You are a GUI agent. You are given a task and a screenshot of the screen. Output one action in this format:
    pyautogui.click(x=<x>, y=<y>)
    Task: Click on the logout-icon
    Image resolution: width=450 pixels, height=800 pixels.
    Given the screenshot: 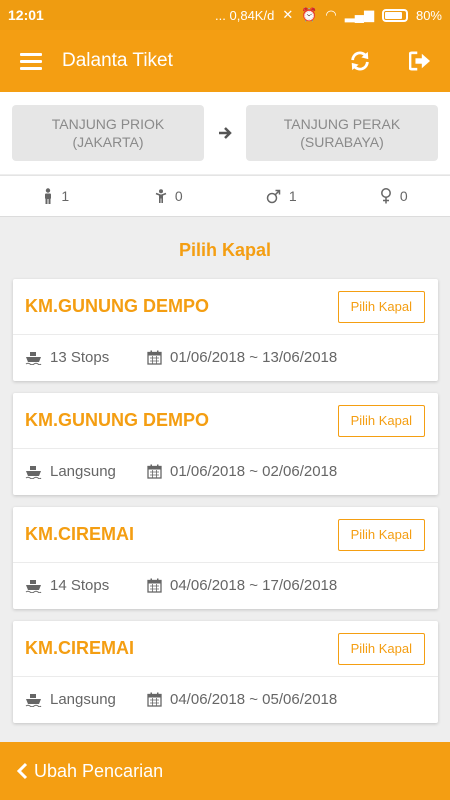 What is the action you would take?
    pyautogui.click(x=419, y=61)
    